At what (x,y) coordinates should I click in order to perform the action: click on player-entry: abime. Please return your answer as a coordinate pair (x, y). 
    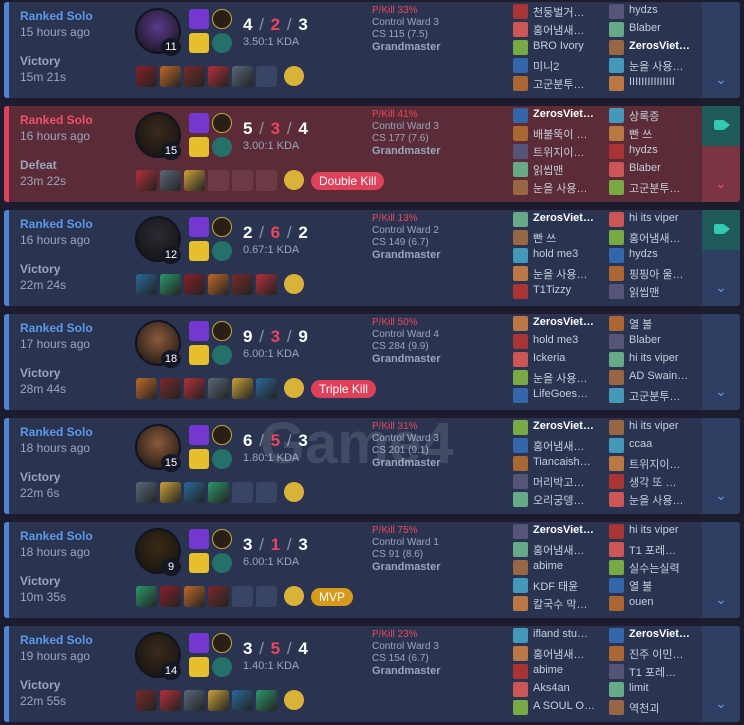
    Looking at the image, I should click on (560, 671).